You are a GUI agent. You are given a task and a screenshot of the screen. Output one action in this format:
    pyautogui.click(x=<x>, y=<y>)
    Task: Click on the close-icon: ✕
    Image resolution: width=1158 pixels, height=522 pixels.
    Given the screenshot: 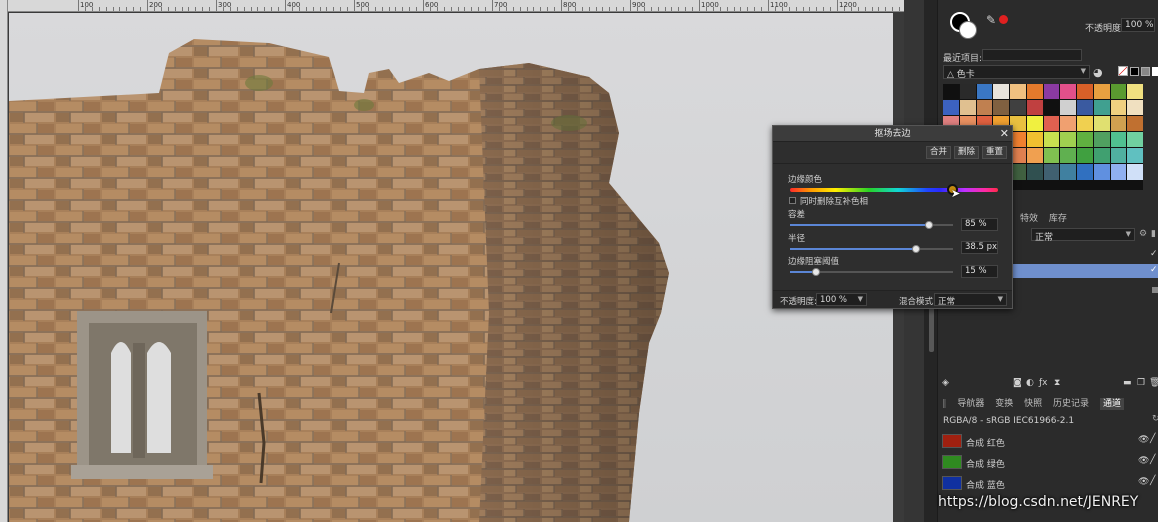 What is the action you would take?
    pyautogui.click(x=1004, y=134)
    